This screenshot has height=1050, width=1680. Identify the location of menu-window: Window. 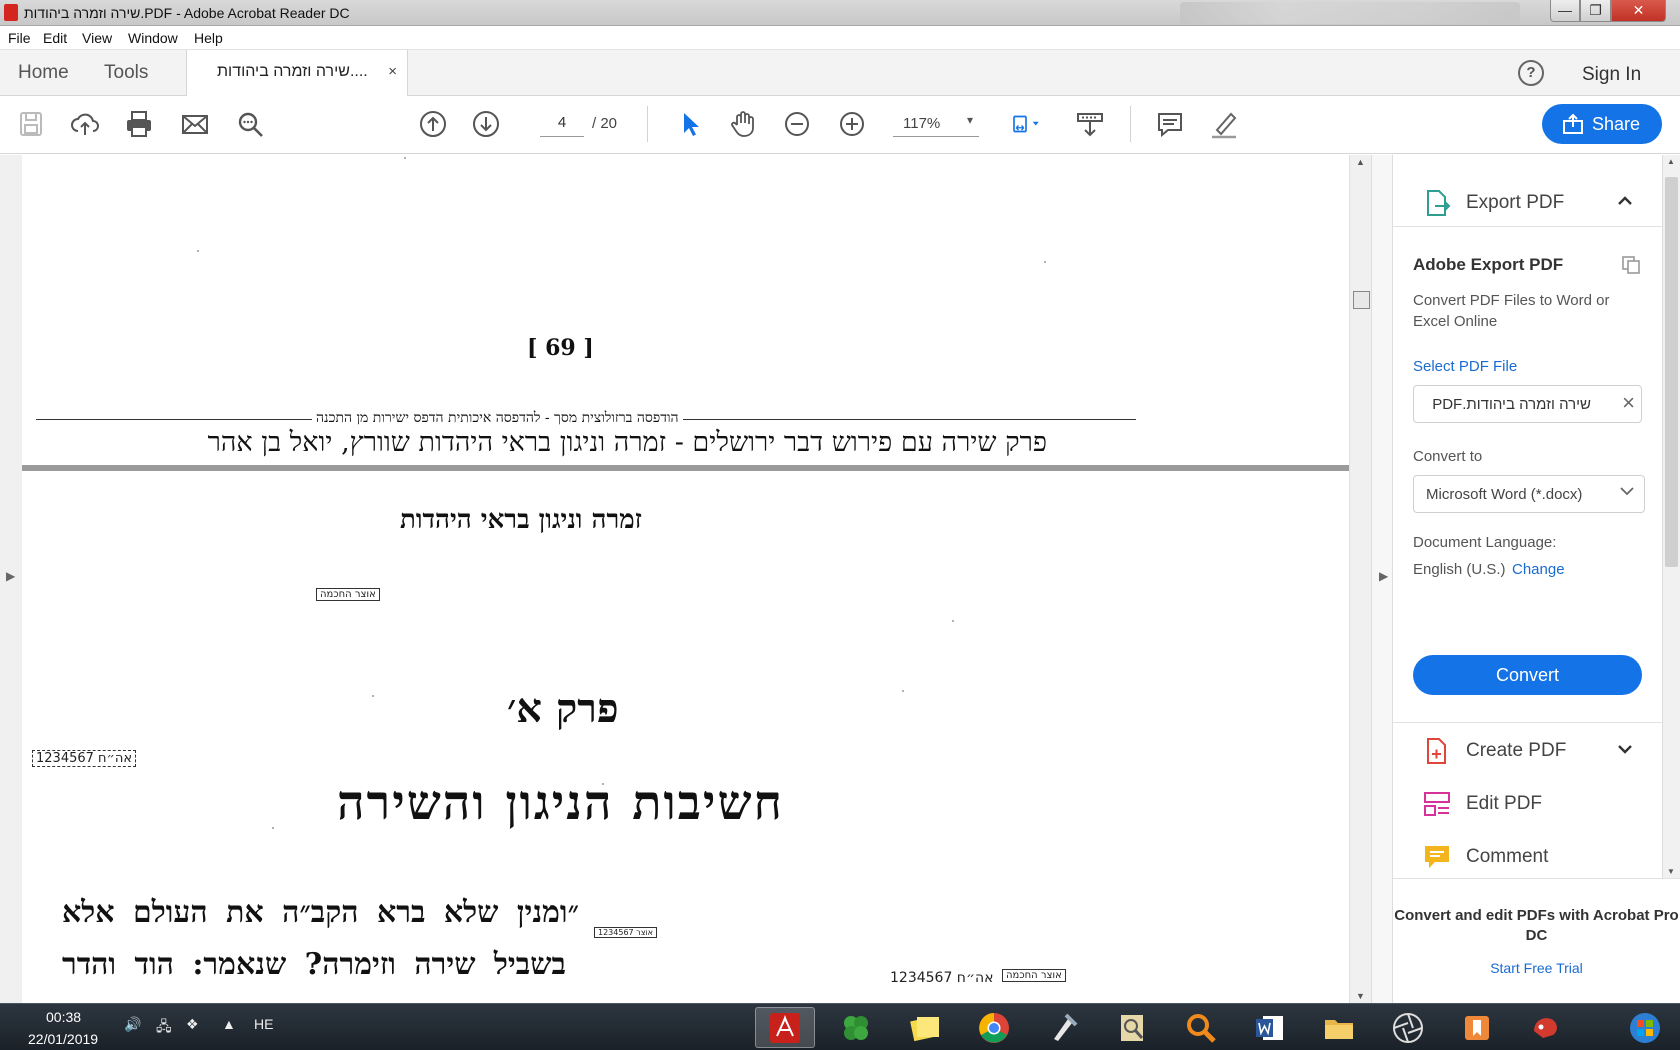
(153, 38).